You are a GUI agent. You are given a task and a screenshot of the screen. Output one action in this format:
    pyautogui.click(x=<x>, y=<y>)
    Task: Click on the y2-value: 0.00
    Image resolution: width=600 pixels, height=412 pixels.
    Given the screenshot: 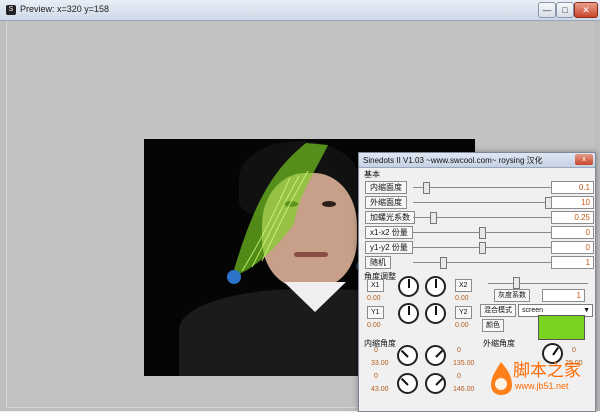 What is the action you would take?
    pyautogui.click(x=462, y=325)
    